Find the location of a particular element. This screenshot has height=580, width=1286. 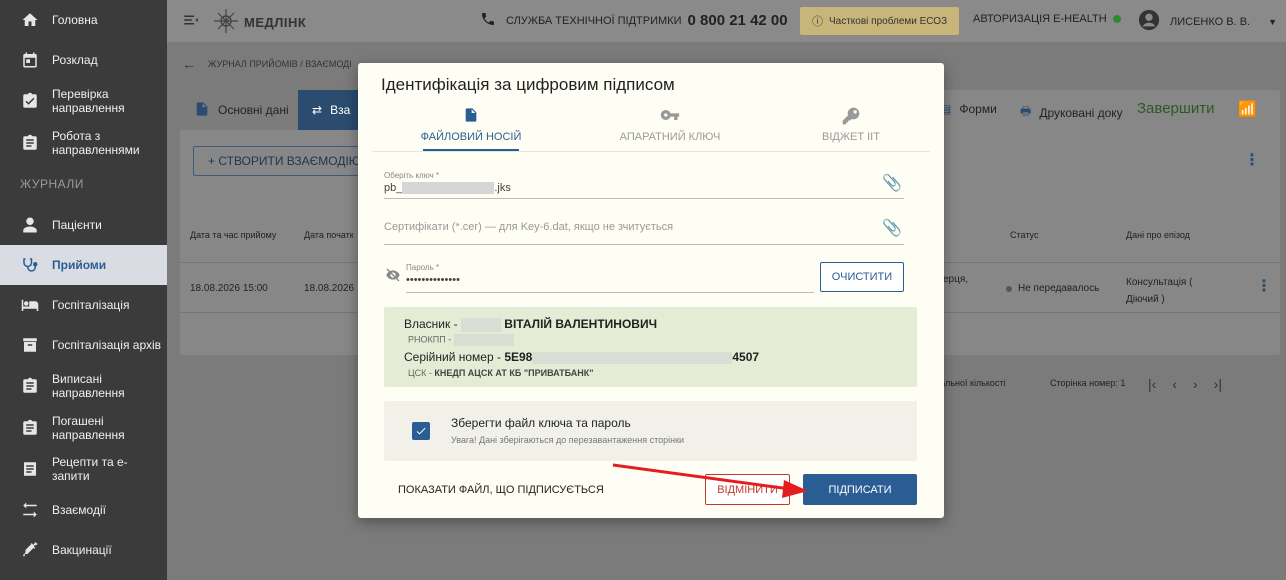

sidebar-item-vaccinations: Вакцинації is located at coordinates (83, 550).